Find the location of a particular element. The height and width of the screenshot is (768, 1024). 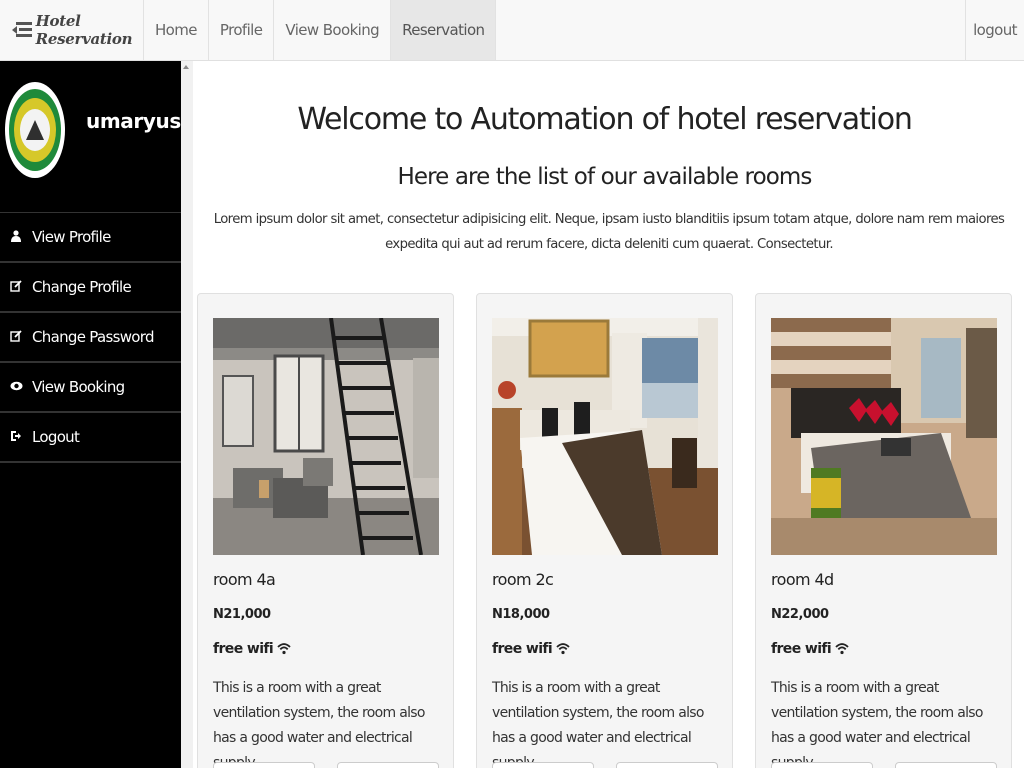

menu-toggle-icon is located at coordinates (22, 30).